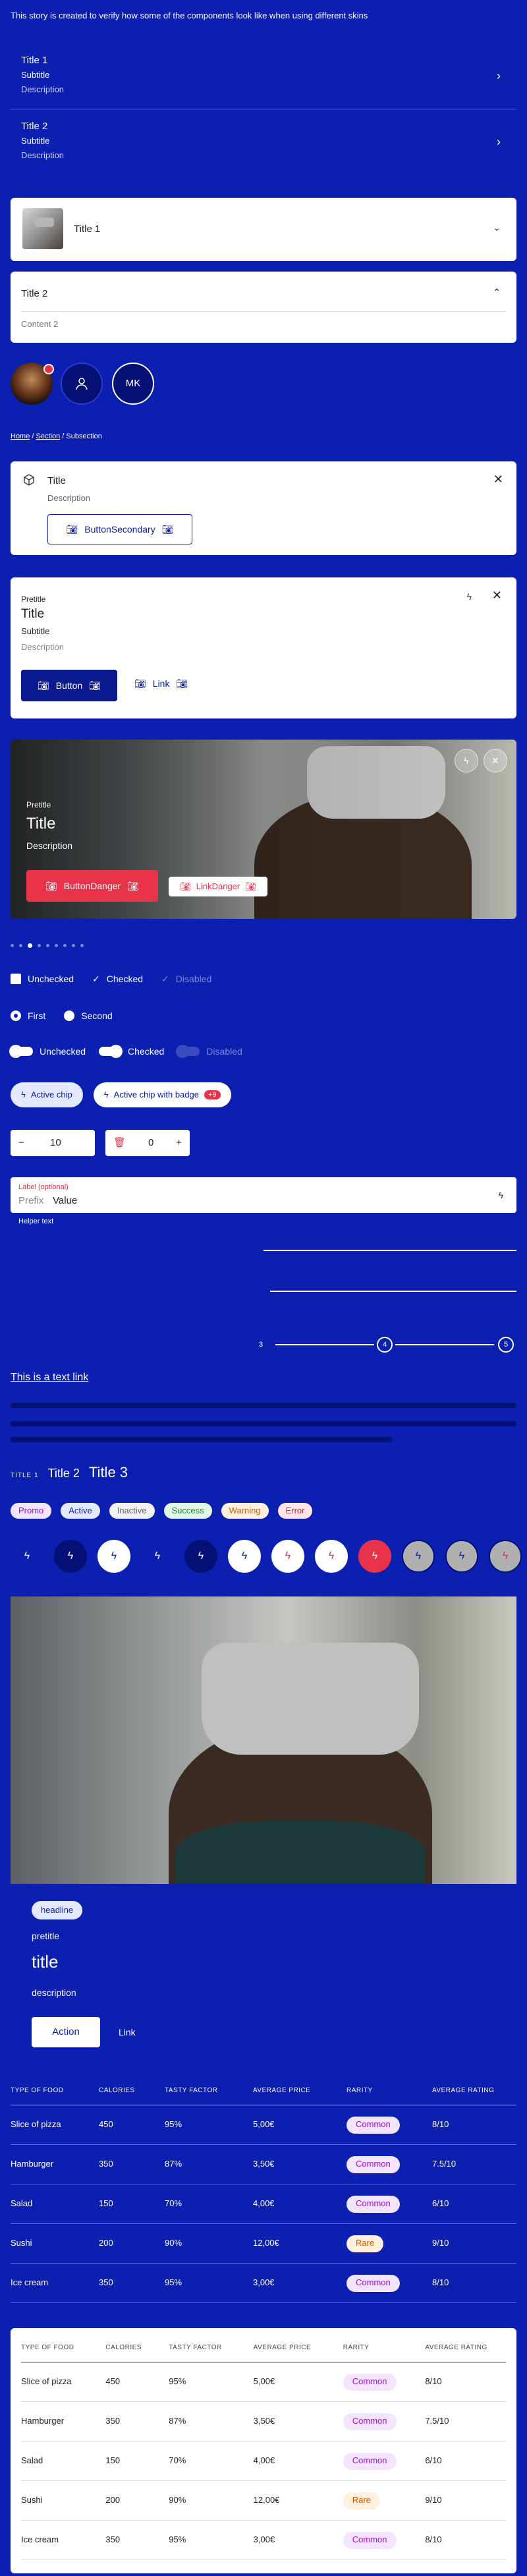  What do you see at coordinates (21, 1143) in the screenshot?
I see `minus-icon: −` at bounding box center [21, 1143].